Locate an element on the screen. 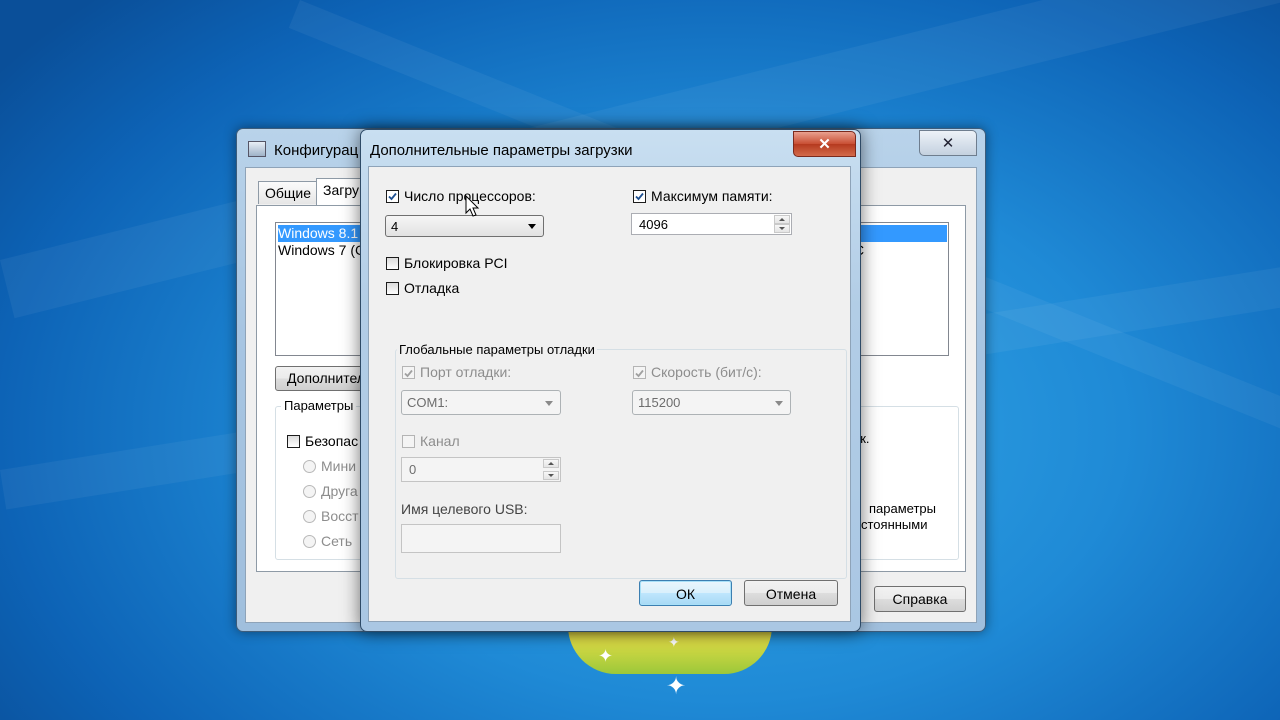  channel-label: Канал is located at coordinates (440, 441).